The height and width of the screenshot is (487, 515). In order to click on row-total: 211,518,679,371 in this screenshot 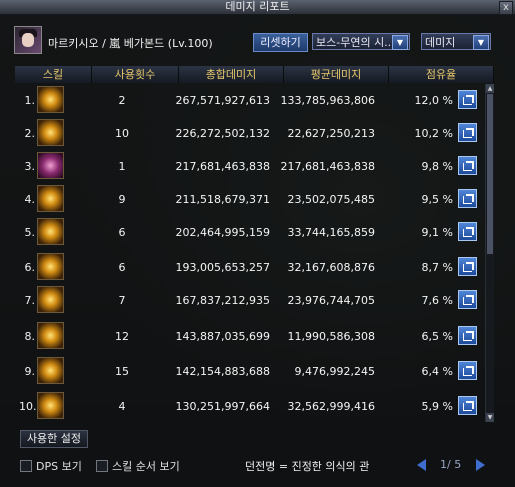, I will do `click(222, 199)`.